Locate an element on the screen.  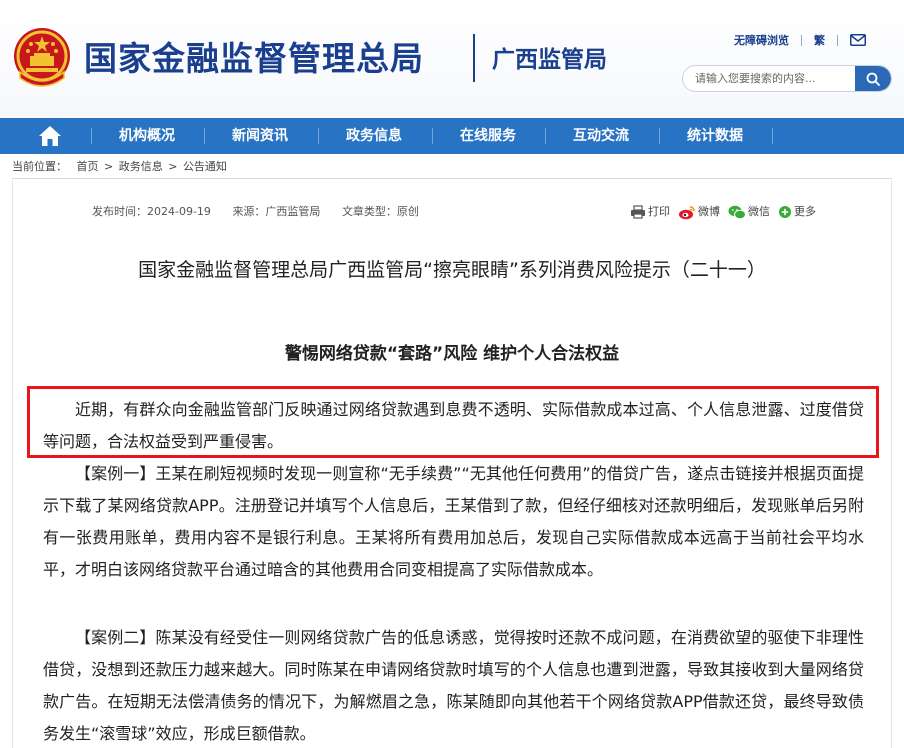
wechat-label: 微信 is located at coordinates (759, 211).